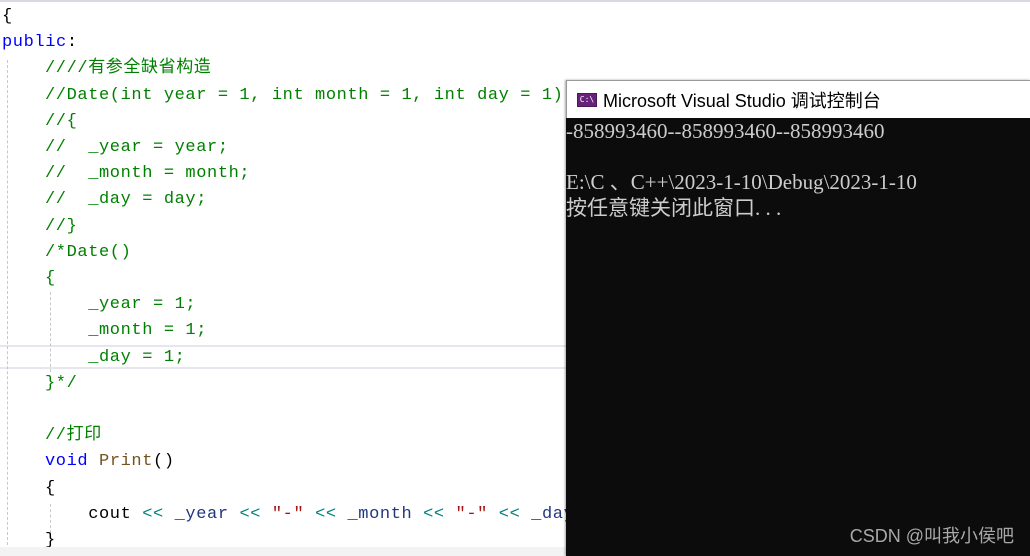 The image size is (1030, 556). What do you see at coordinates (67, 462) in the screenshot?
I see `code-token: void` at bounding box center [67, 462].